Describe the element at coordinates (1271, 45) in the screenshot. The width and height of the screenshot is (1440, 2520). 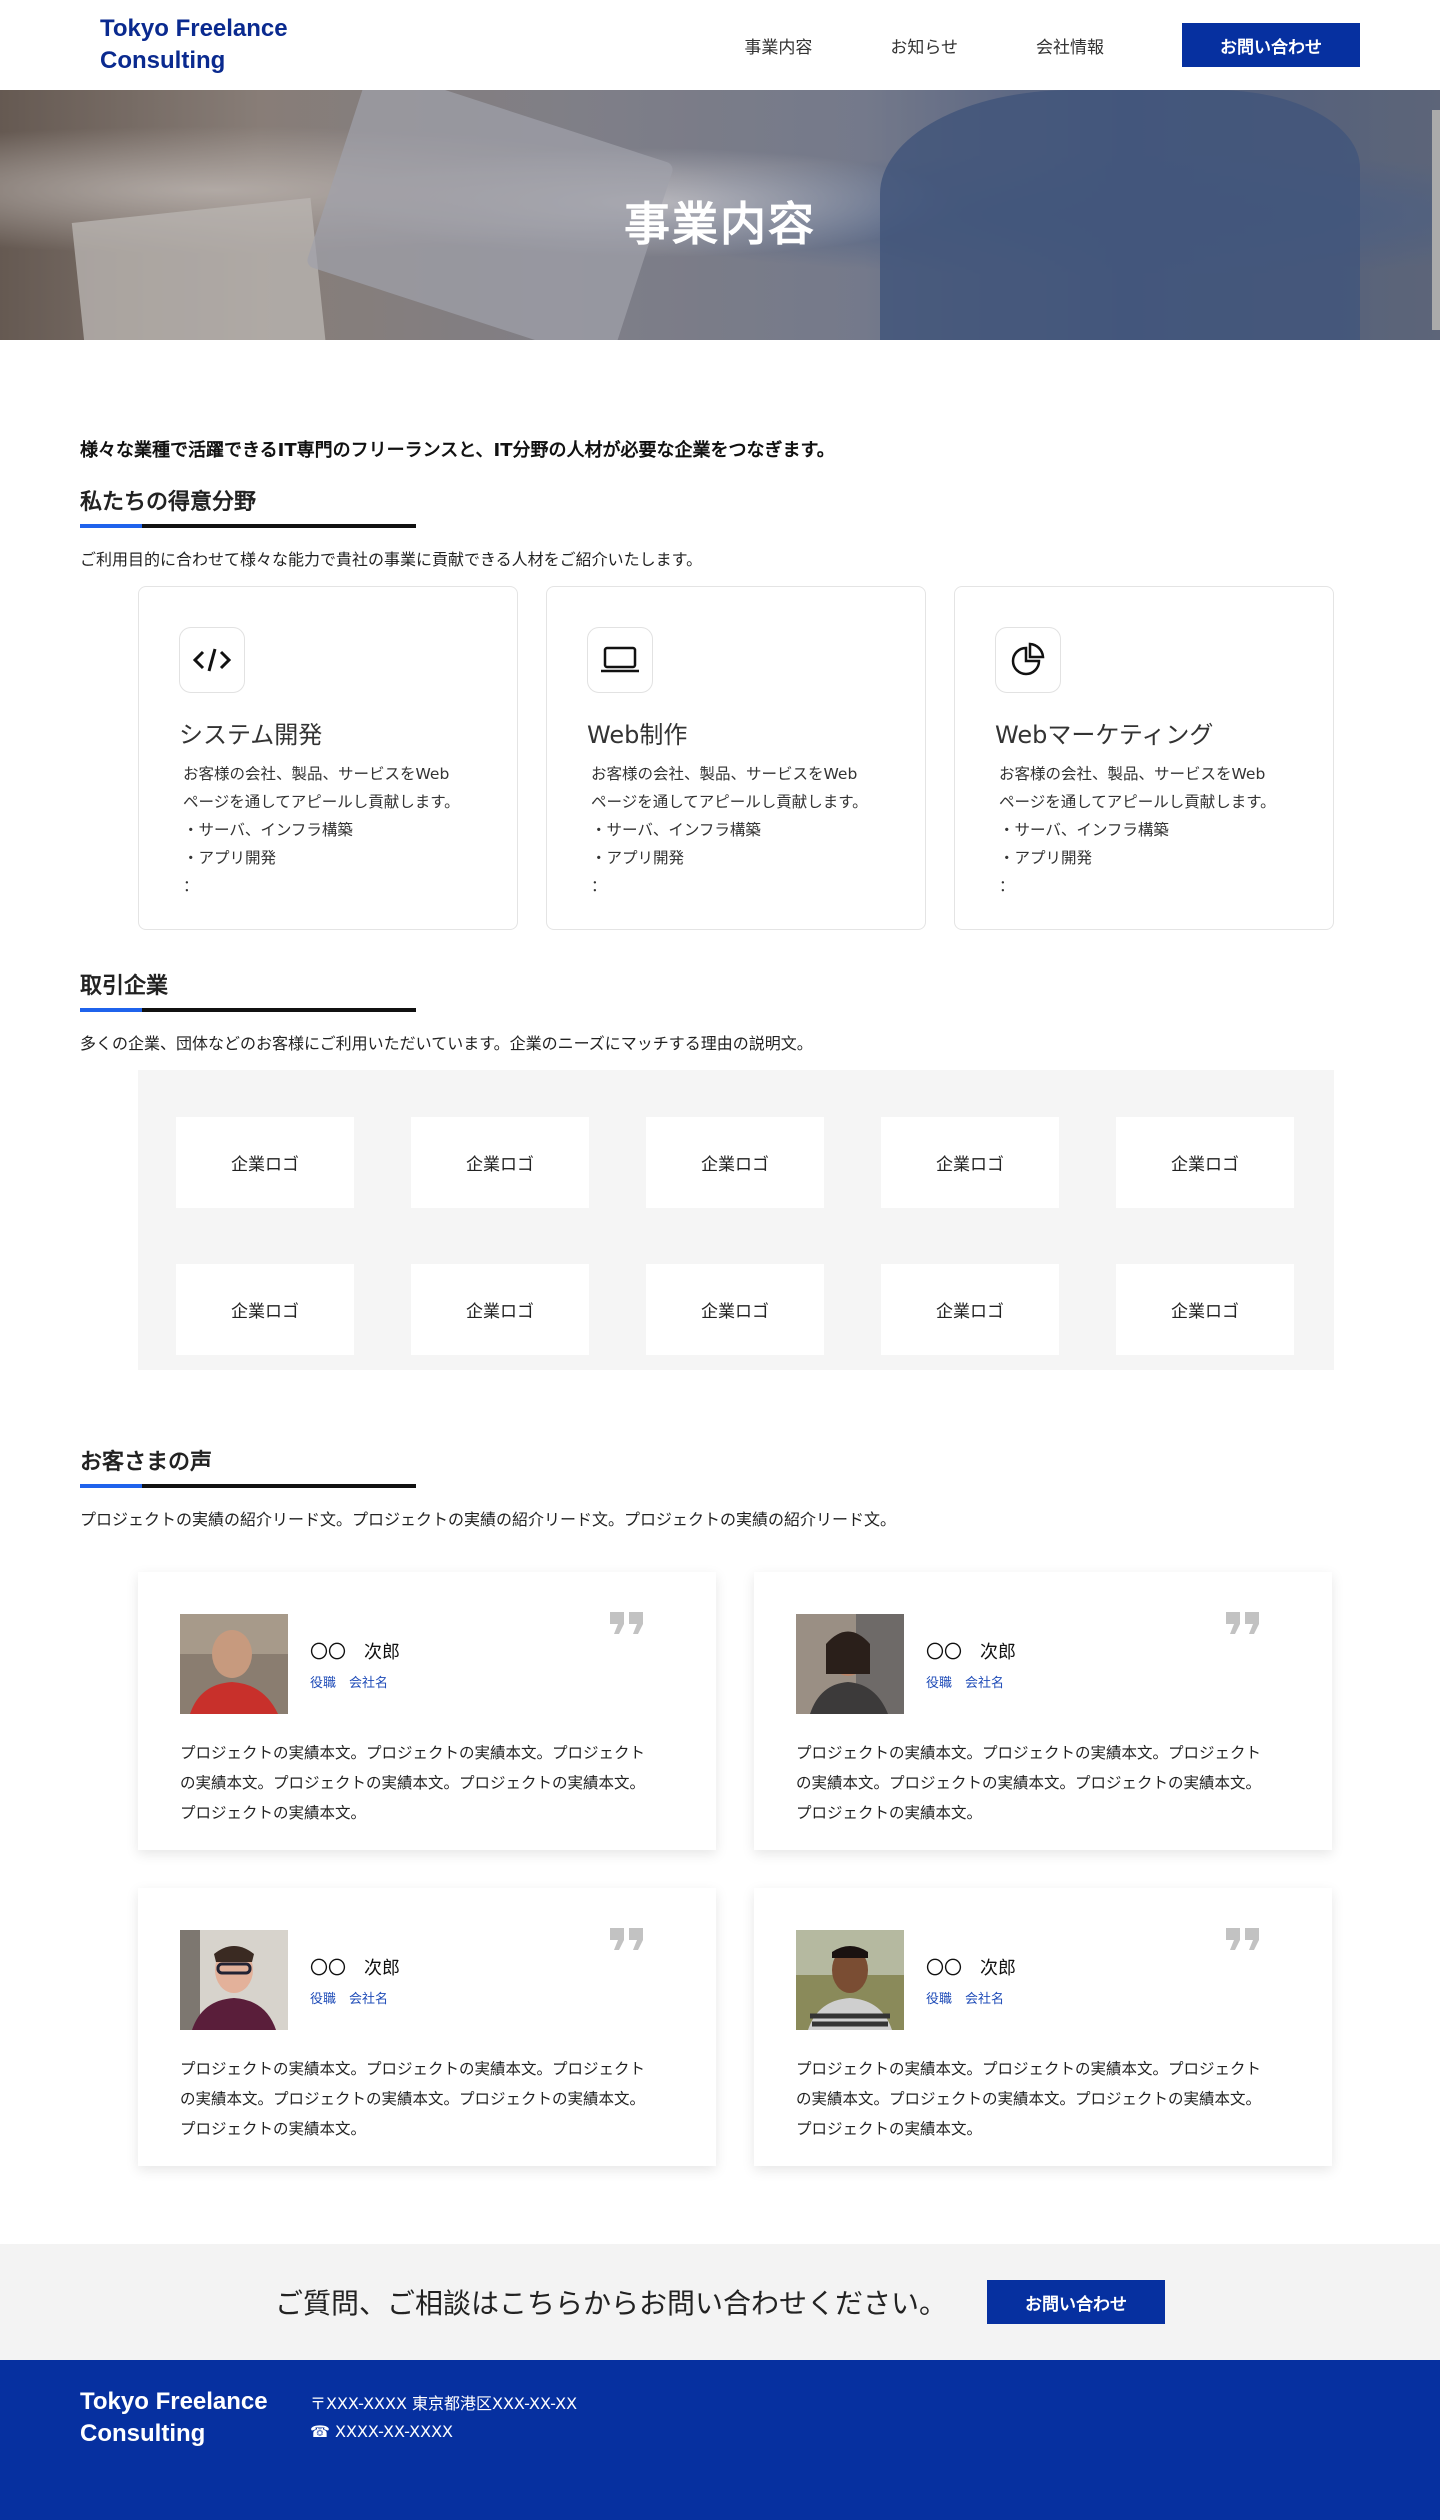
I see `header-contact-button: お問い合わせ` at that location.